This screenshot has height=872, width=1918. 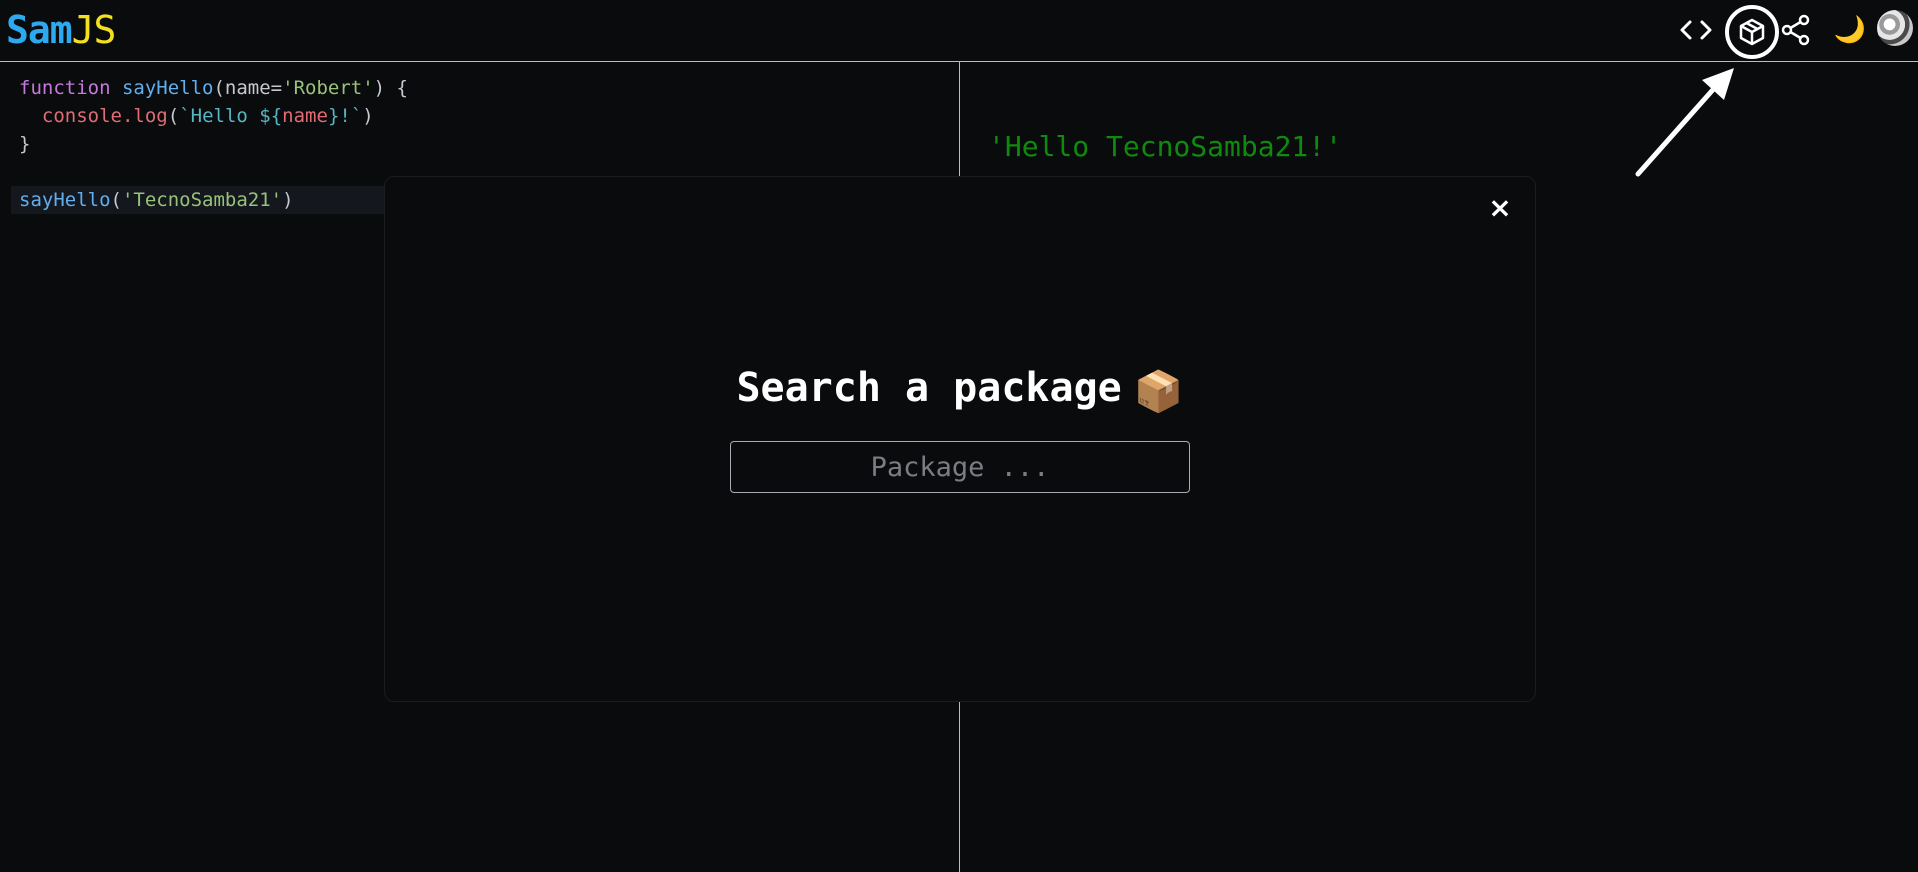 I want to click on code-line-active: sayHello('TecnoSamba21'), so click(x=201, y=200).